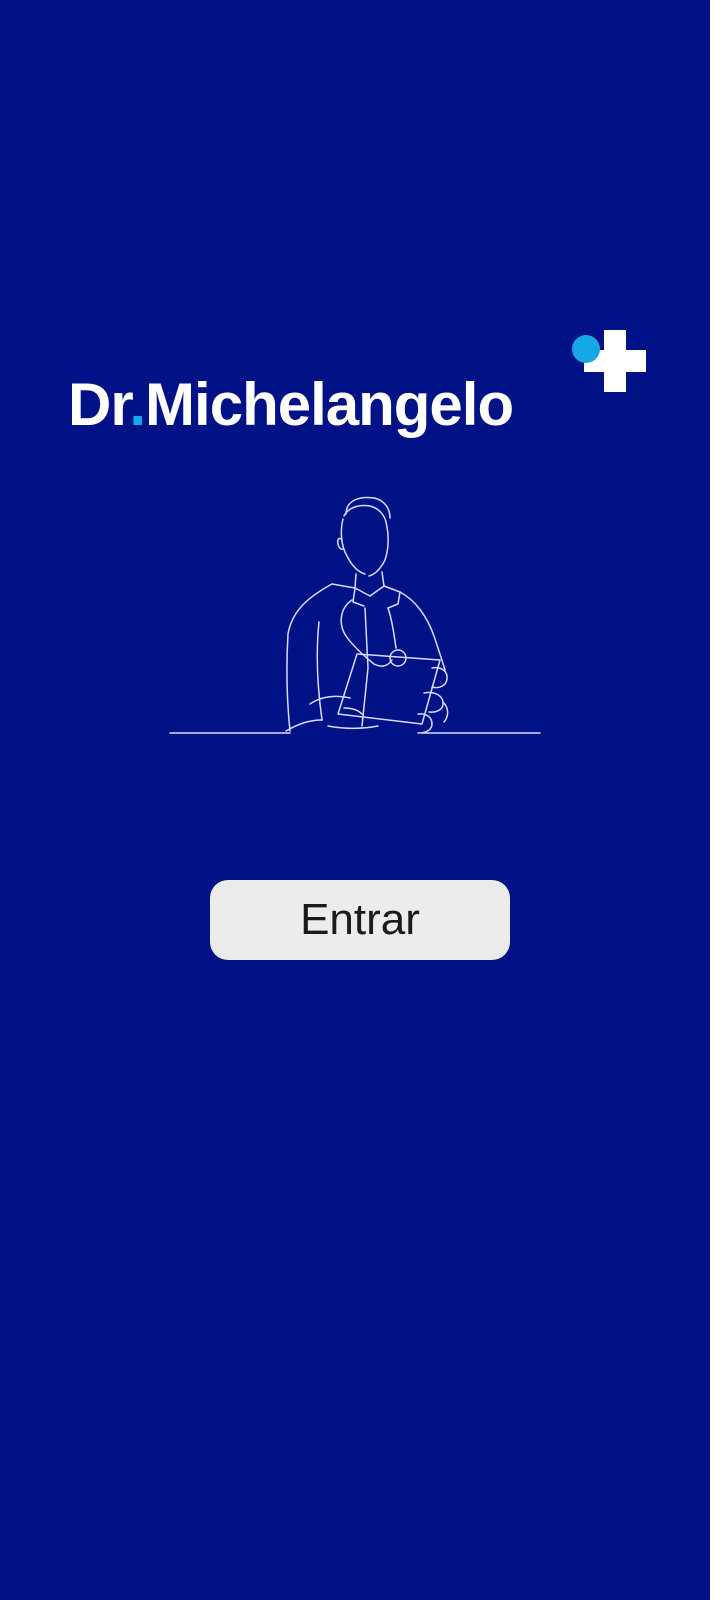 Image resolution: width=722 pixels, height=1600 pixels. What do you see at coordinates (99, 404) in the screenshot?
I see `brand-prefix: Dr` at bounding box center [99, 404].